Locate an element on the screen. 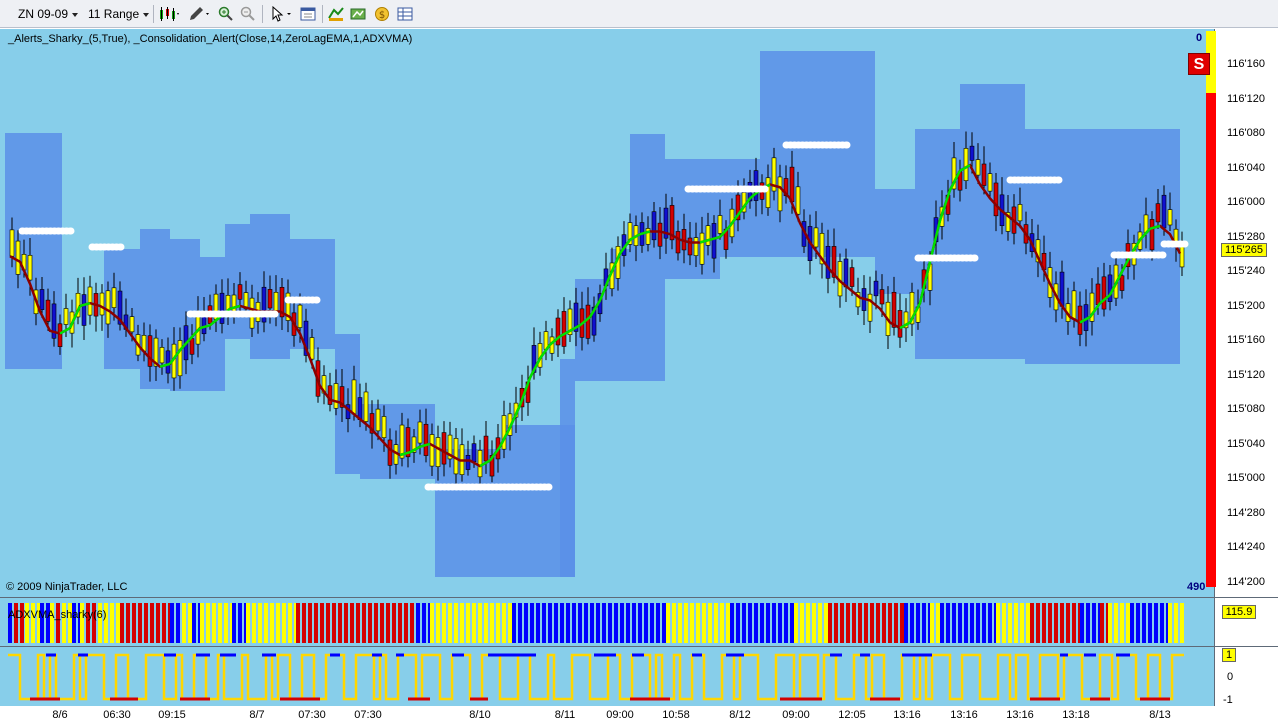 This screenshot has width=1278, height=728. time-tick-label: 13:18 is located at coordinates (1076, 715).